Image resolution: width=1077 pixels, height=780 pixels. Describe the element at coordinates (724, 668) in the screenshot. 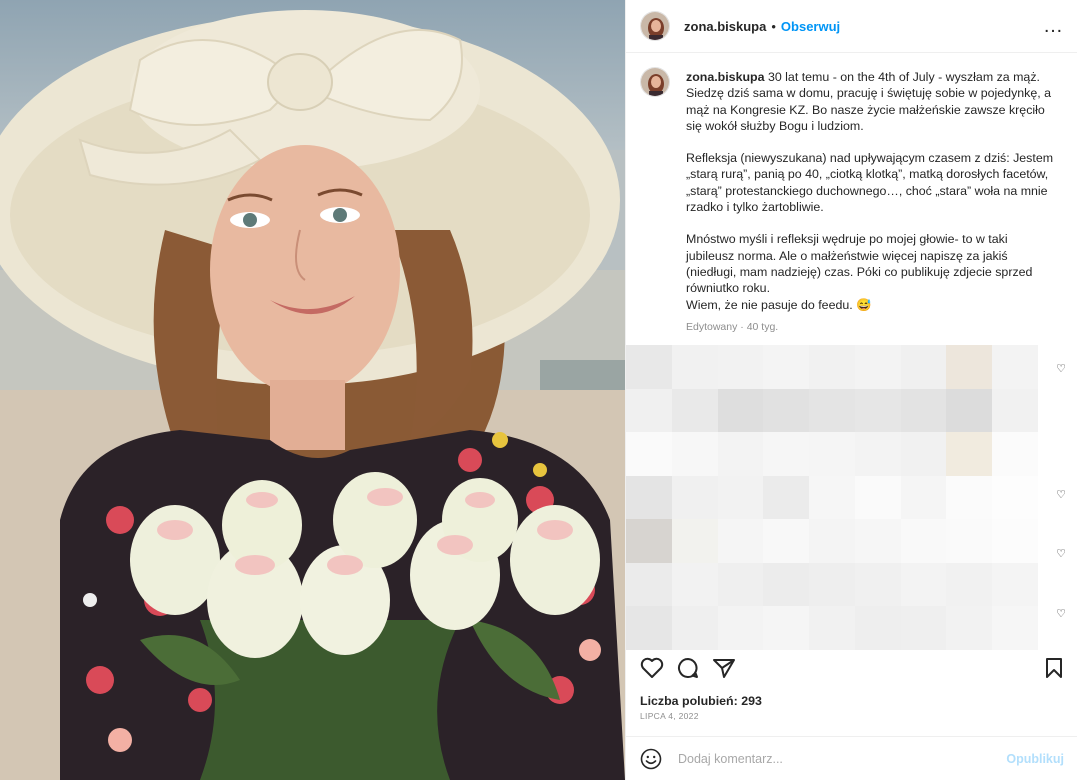

I see `share-send-icon` at that location.